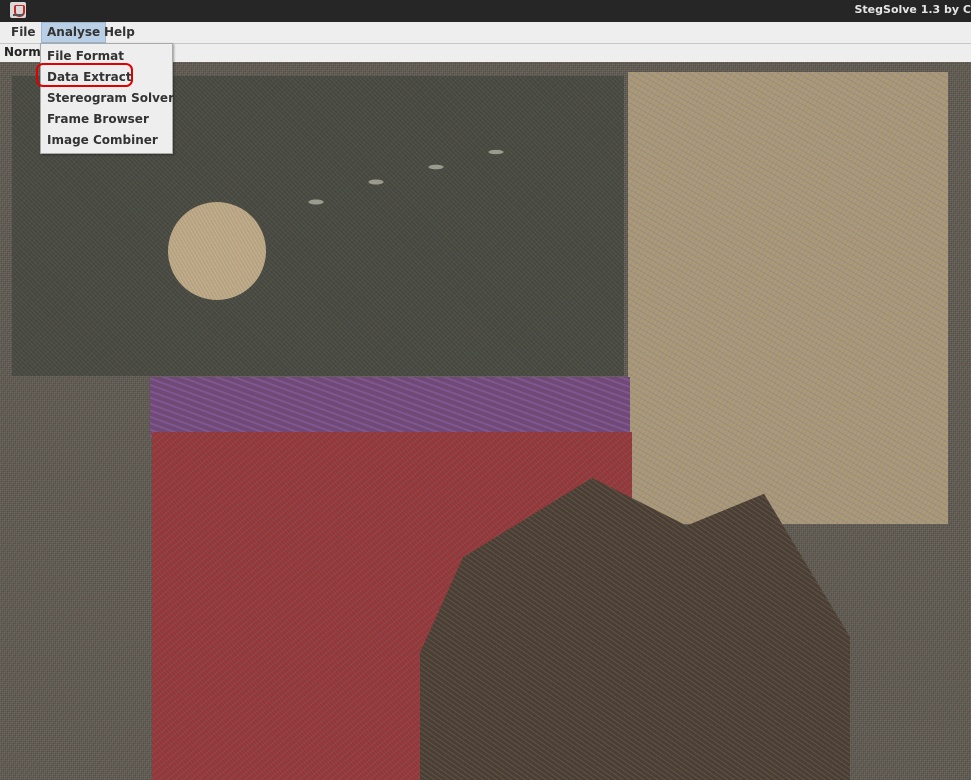  What do you see at coordinates (406, 172) in the screenshot?
I see `image-region-birds` at bounding box center [406, 172].